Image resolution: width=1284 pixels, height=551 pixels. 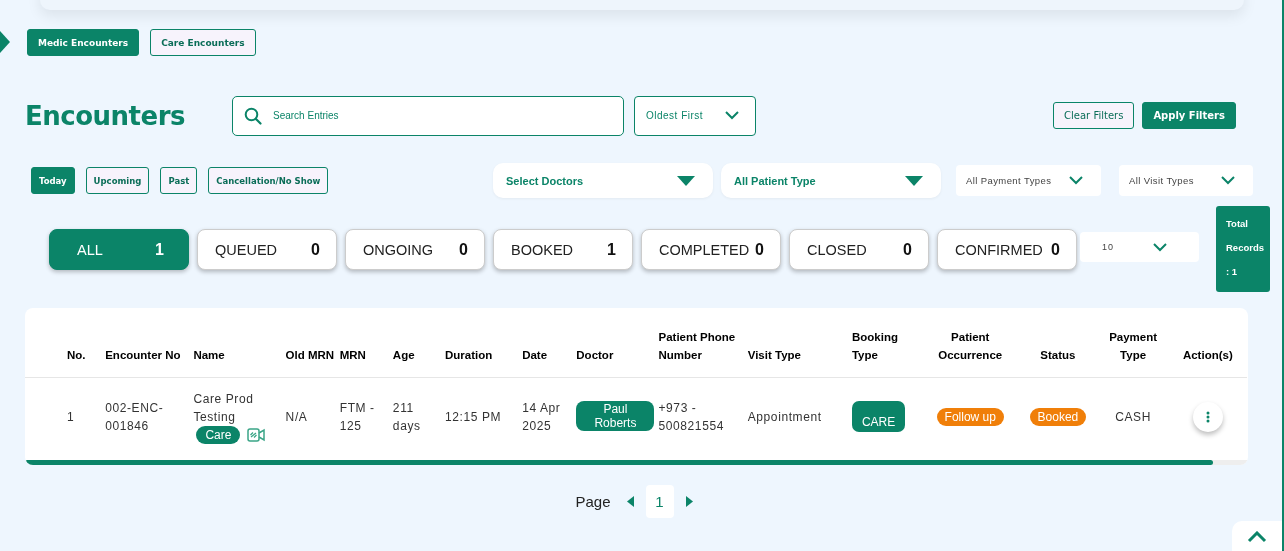 What do you see at coordinates (878, 417) in the screenshot?
I see `booking-type-tag: CARE` at bounding box center [878, 417].